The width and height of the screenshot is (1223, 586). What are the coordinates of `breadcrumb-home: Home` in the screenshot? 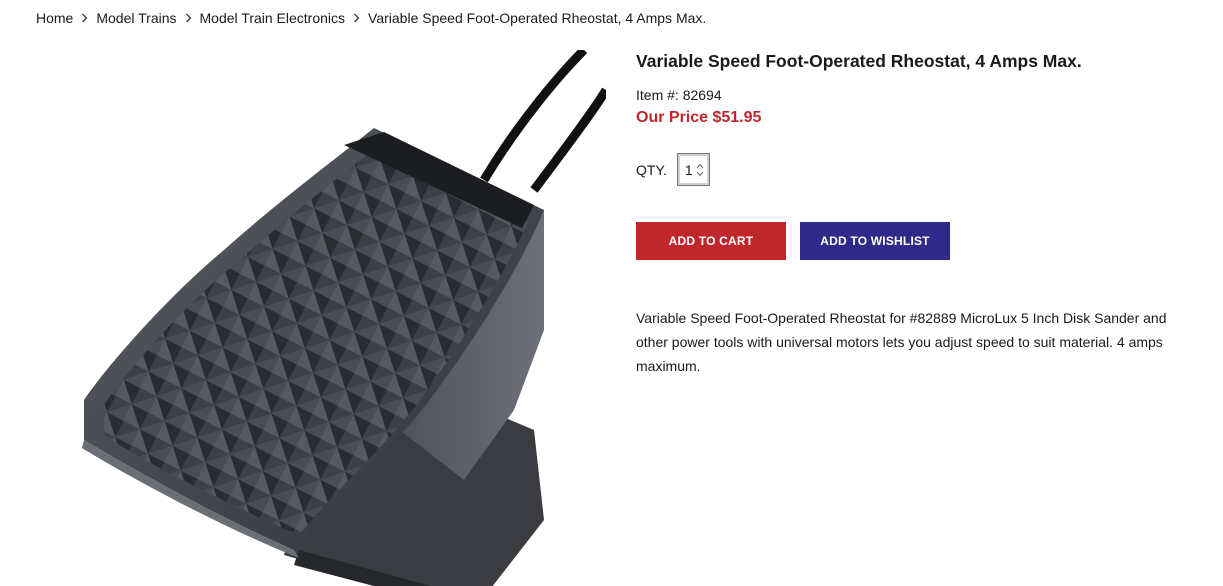 It's located at (54, 18).